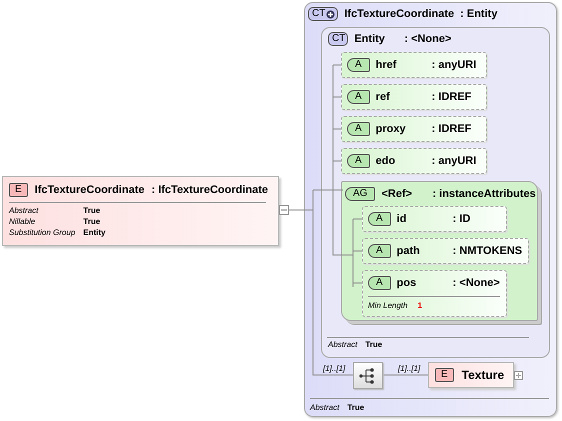 The image size is (562, 421). I want to click on element-type: : IfcTextureCoordinate, so click(209, 190).